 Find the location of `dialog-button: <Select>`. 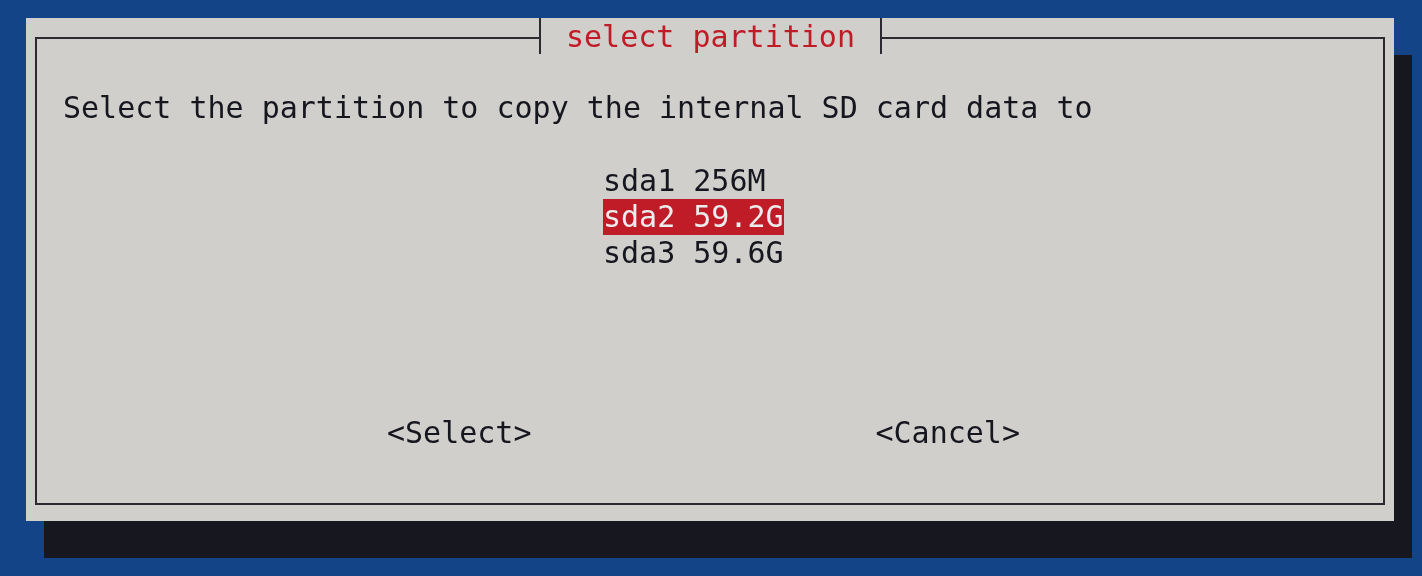

dialog-button: <Select> is located at coordinates (459, 433).